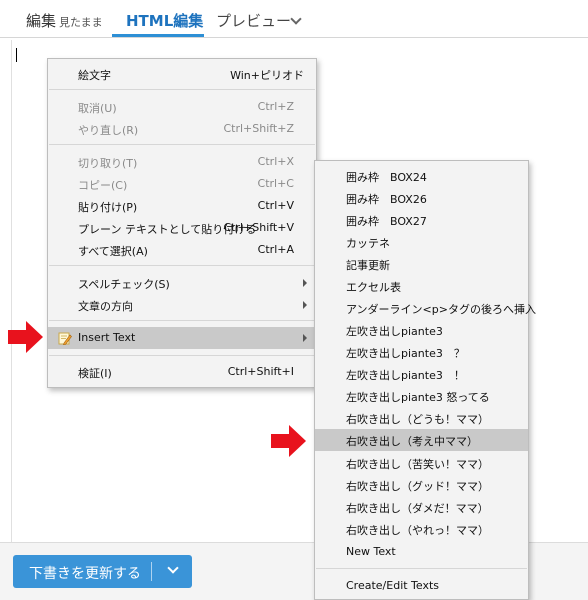 The width and height of the screenshot is (588, 600). I want to click on menu-item-label: Insert Text, so click(107, 337).